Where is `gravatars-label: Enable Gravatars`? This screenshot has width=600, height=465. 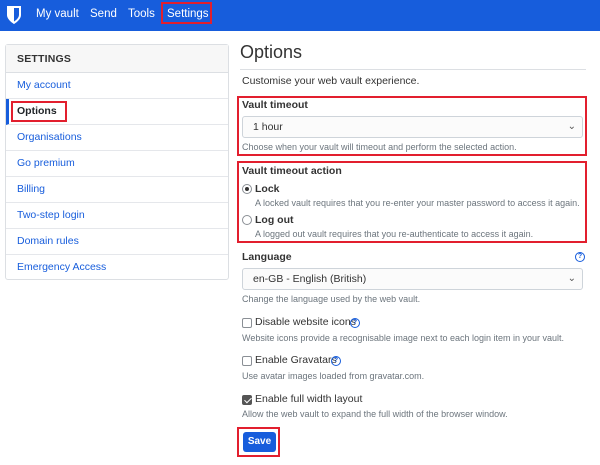 gravatars-label: Enable Gravatars is located at coordinates (296, 360).